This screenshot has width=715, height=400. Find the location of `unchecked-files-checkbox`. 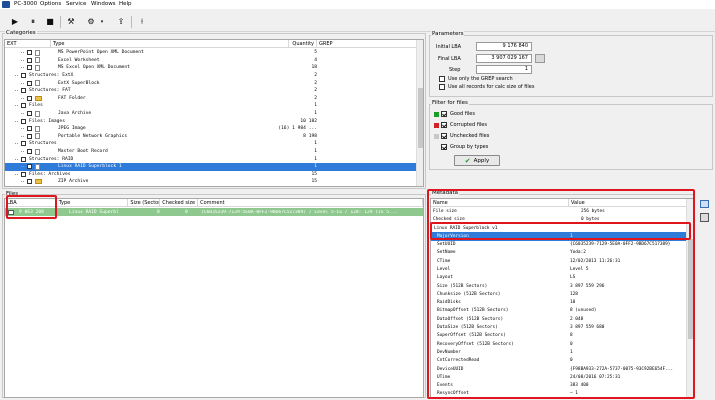

unchecked-files-checkbox is located at coordinates (444, 136).